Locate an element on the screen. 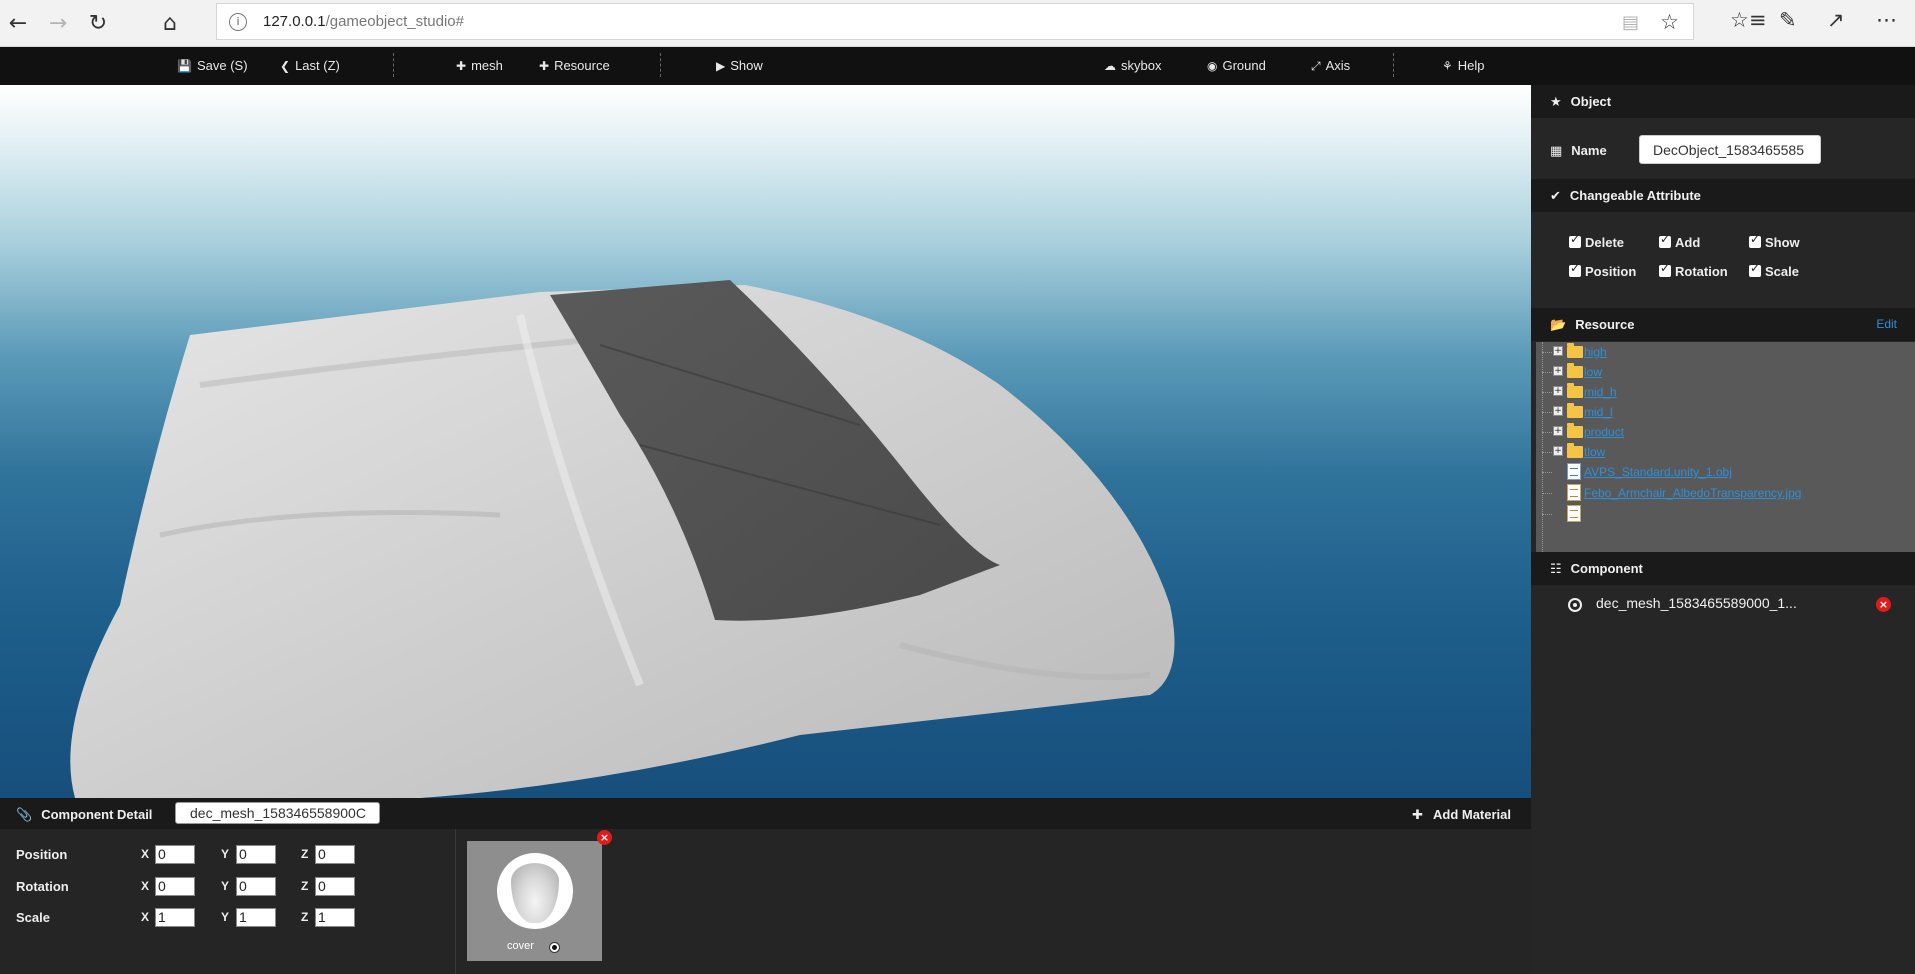  position-z-input: 0 is located at coordinates (335, 854).